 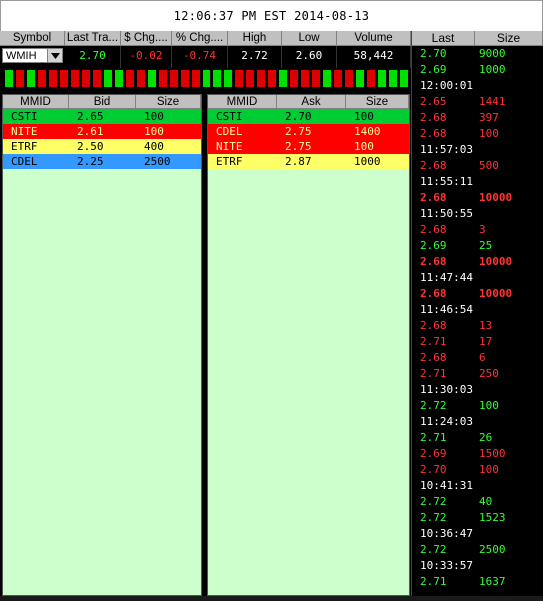 What do you see at coordinates (229, 131) in the screenshot?
I see `ask-mmid-cell: CDEL` at bounding box center [229, 131].